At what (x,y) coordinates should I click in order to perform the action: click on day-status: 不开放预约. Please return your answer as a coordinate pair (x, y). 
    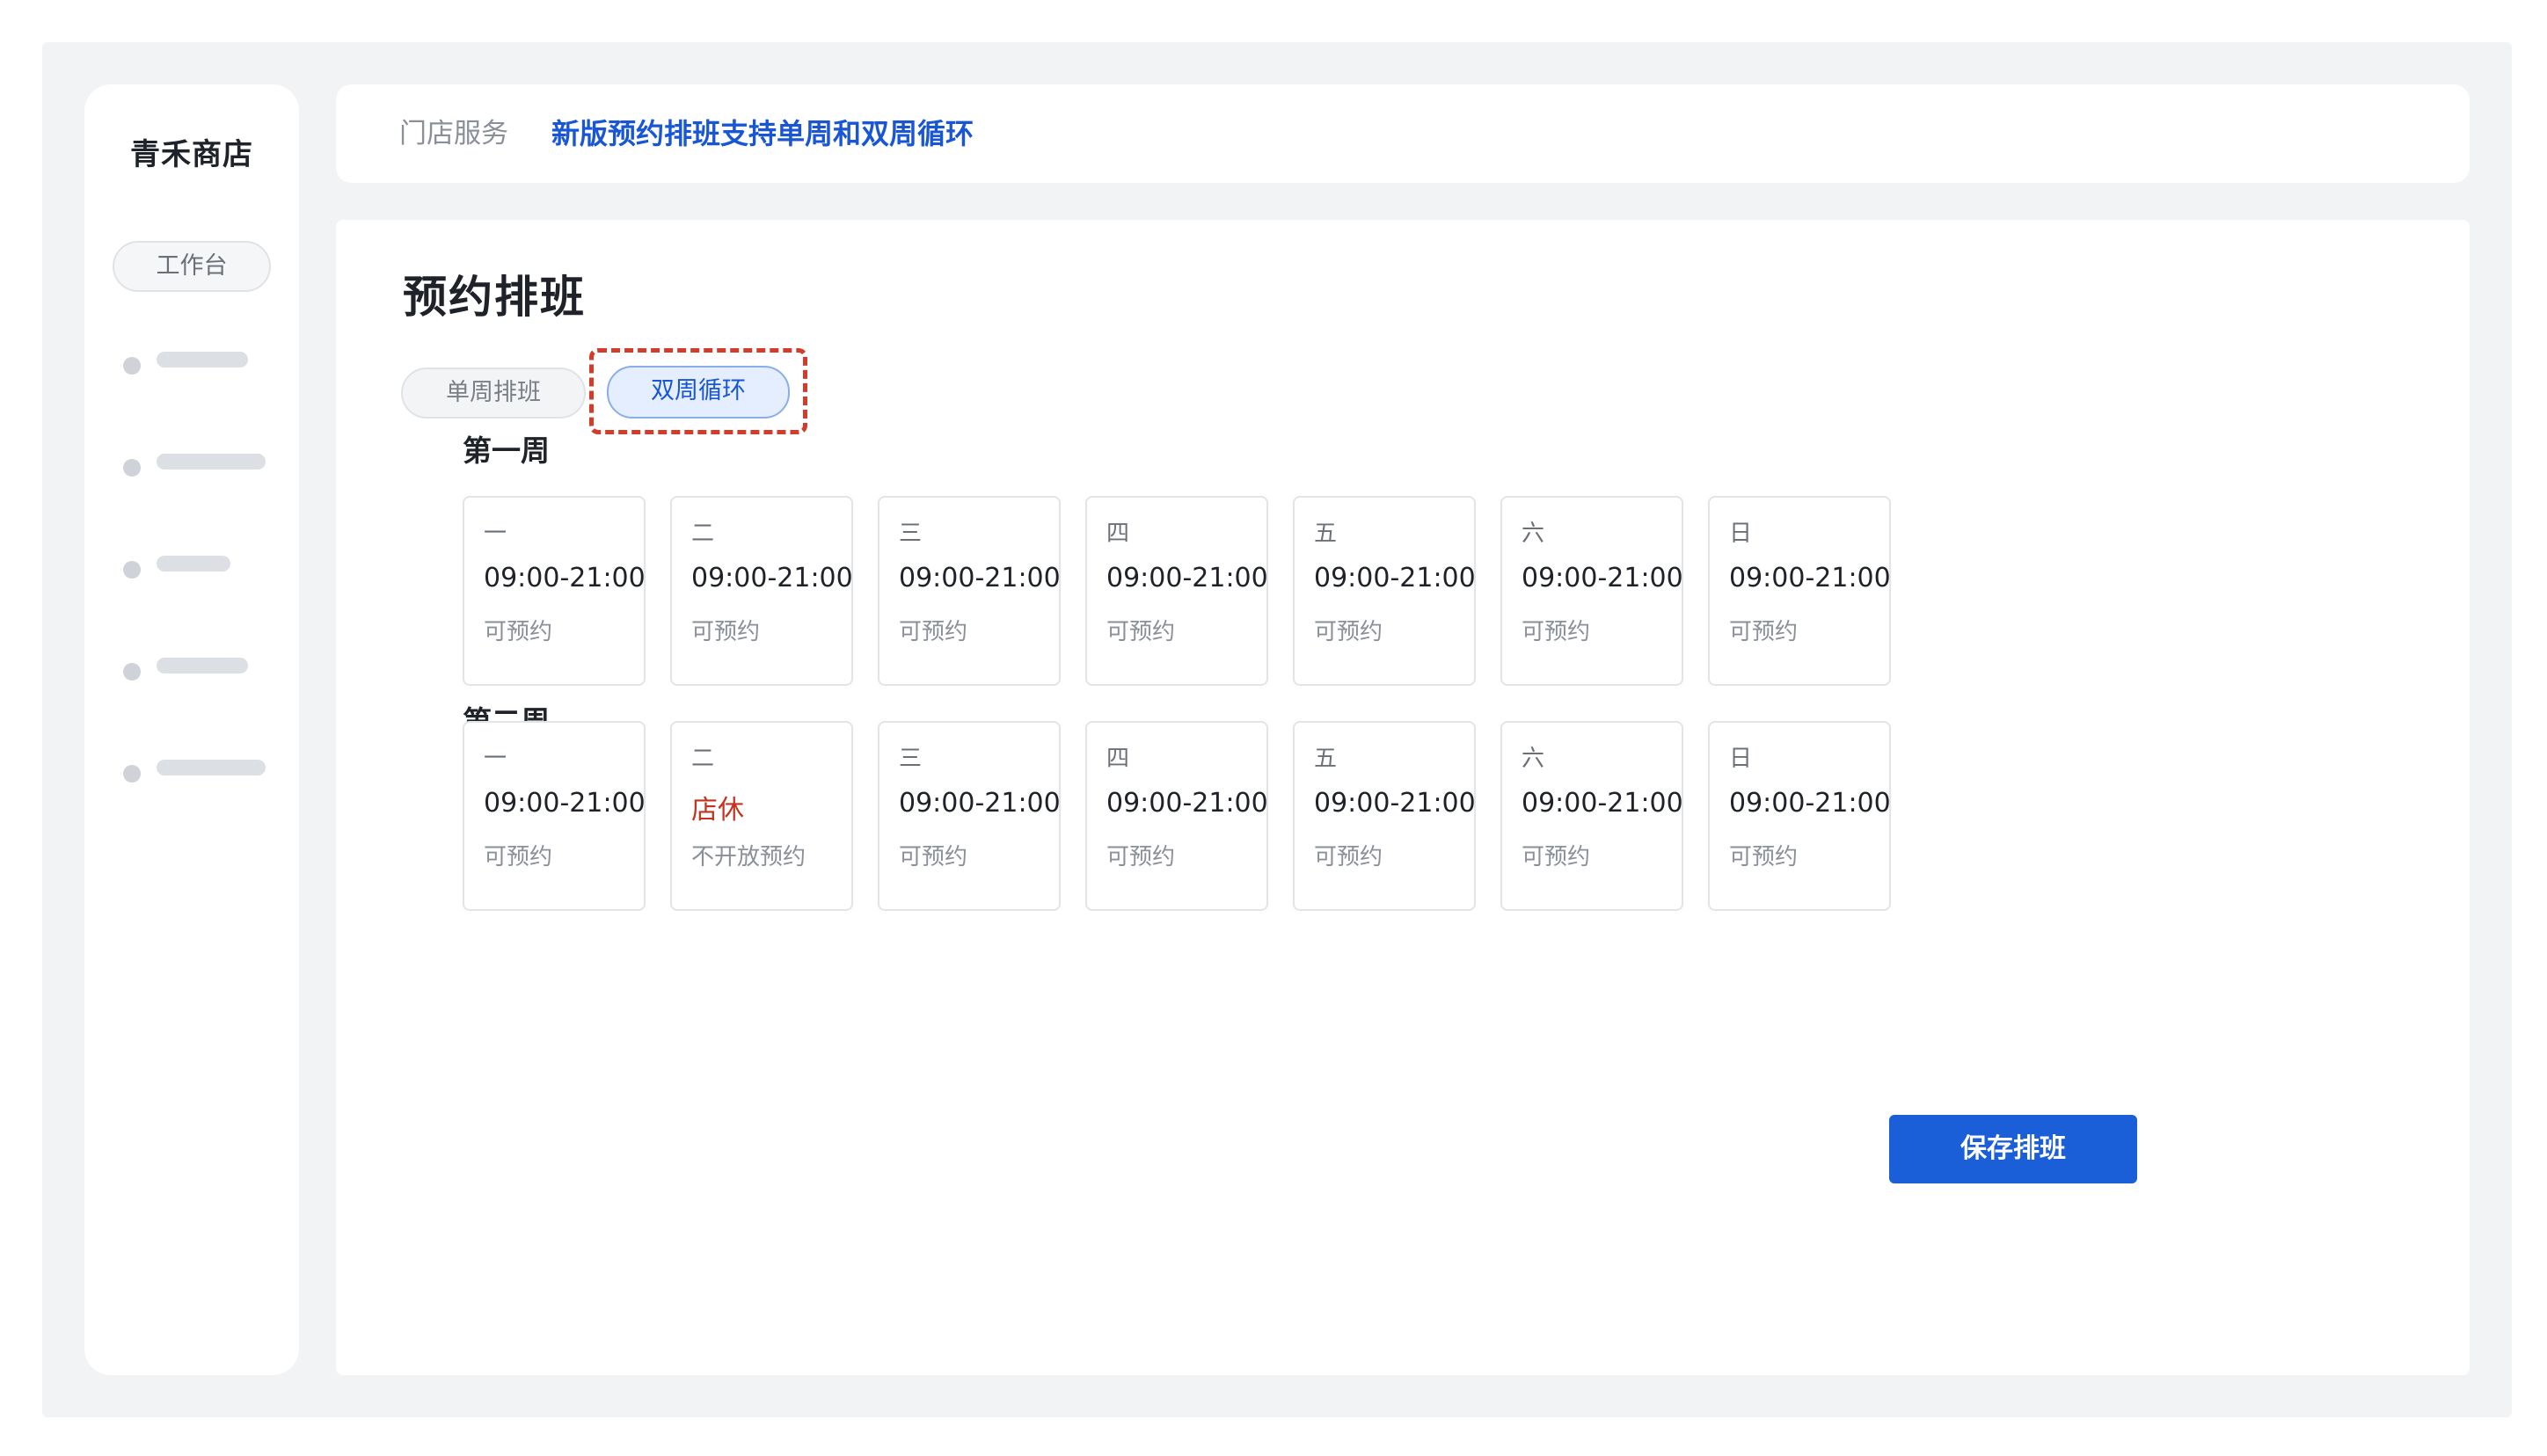
    Looking at the image, I should click on (748, 857).